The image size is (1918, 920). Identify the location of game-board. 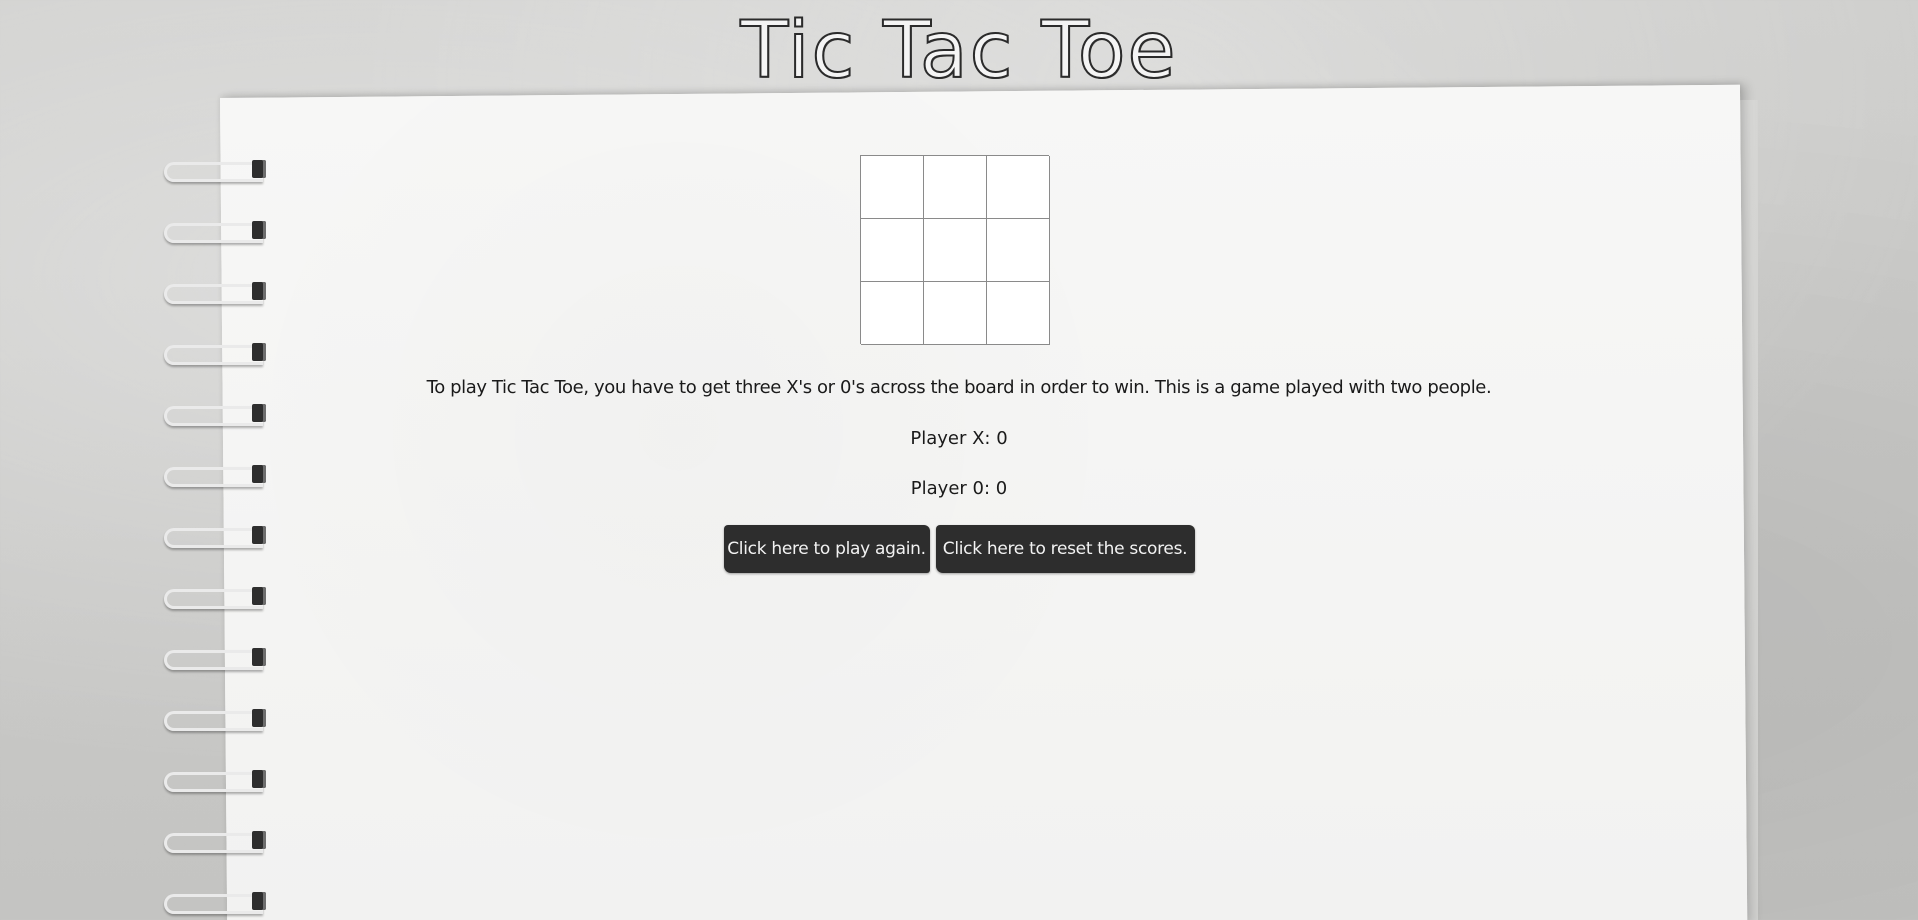
(955, 250).